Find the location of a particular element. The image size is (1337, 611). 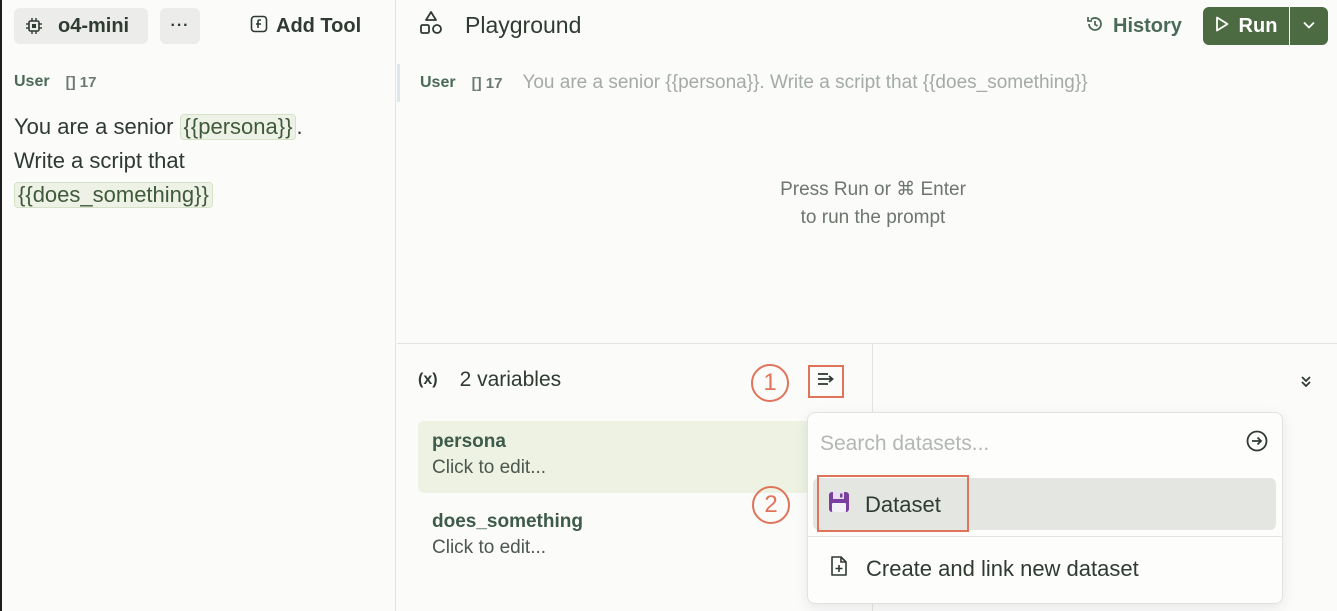

add-tool-label: Add Tool is located at coordinates (319, 25).